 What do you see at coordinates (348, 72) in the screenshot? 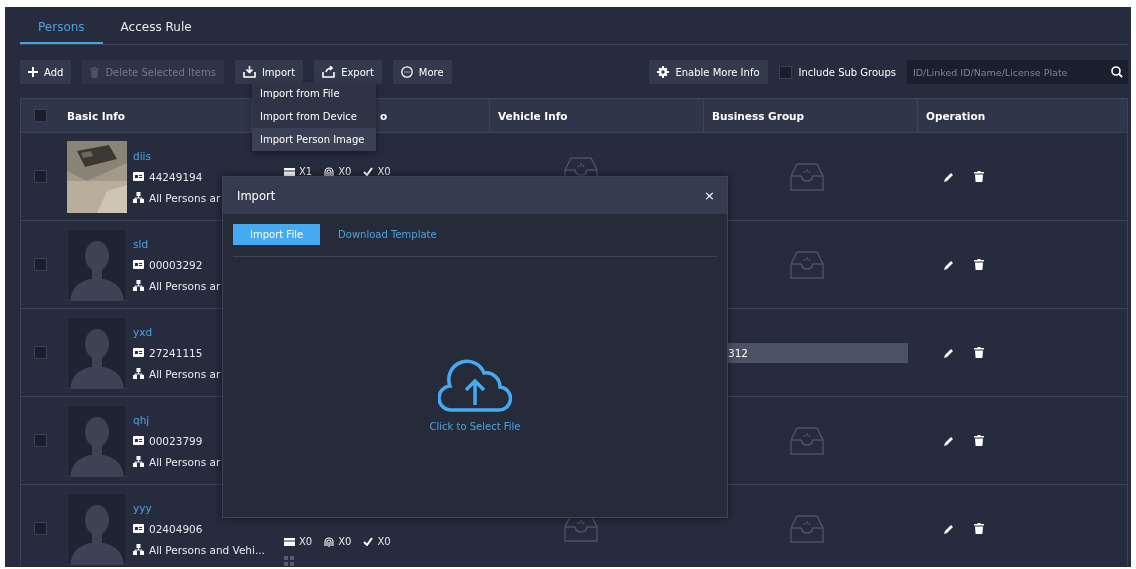
I see `toolbar-button: Export` at bounding box center [348, 72].